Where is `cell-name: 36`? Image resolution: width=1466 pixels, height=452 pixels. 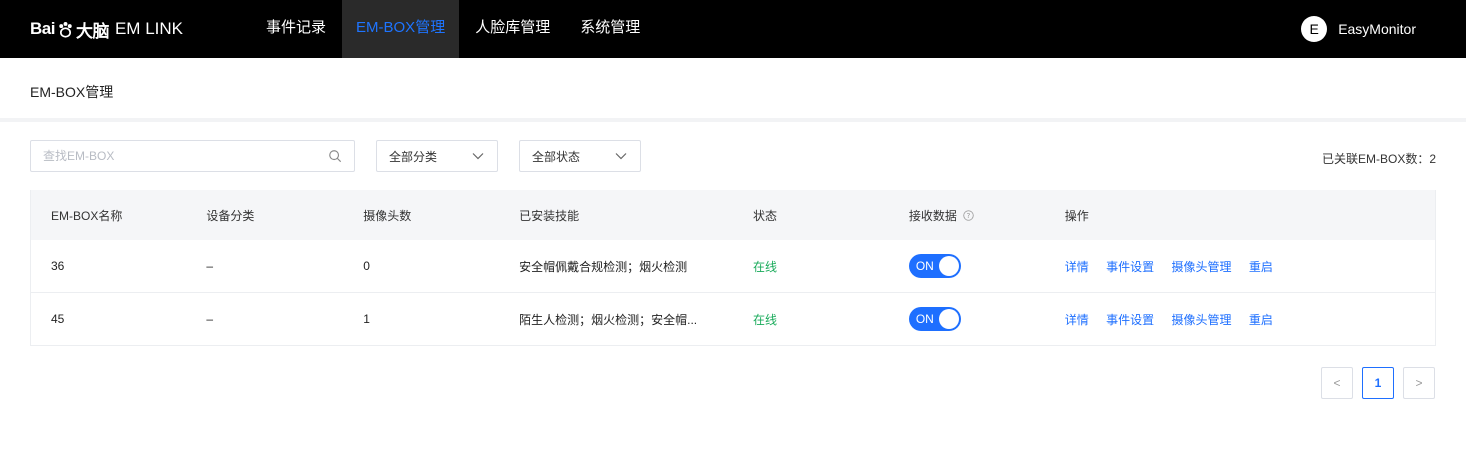 cell-name: 36 is located at coordinates (108, 266).